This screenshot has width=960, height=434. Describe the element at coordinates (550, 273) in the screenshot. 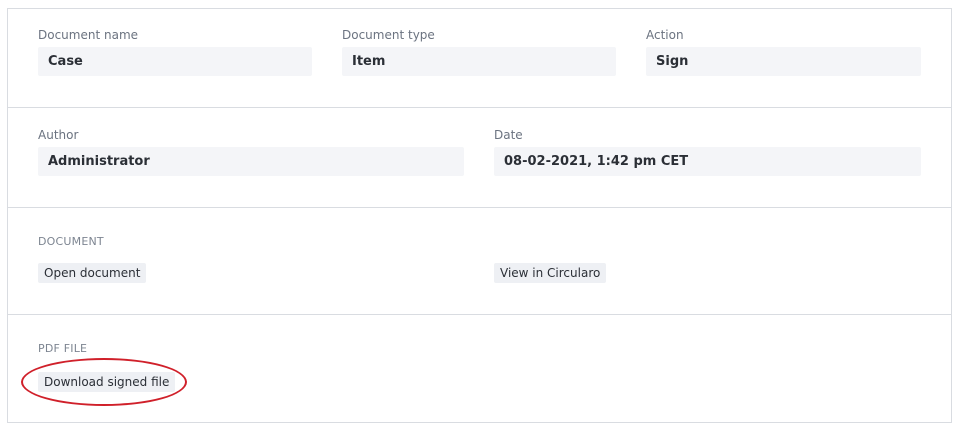

I see `view-in-circularo-button: View in Circularo` at that location.